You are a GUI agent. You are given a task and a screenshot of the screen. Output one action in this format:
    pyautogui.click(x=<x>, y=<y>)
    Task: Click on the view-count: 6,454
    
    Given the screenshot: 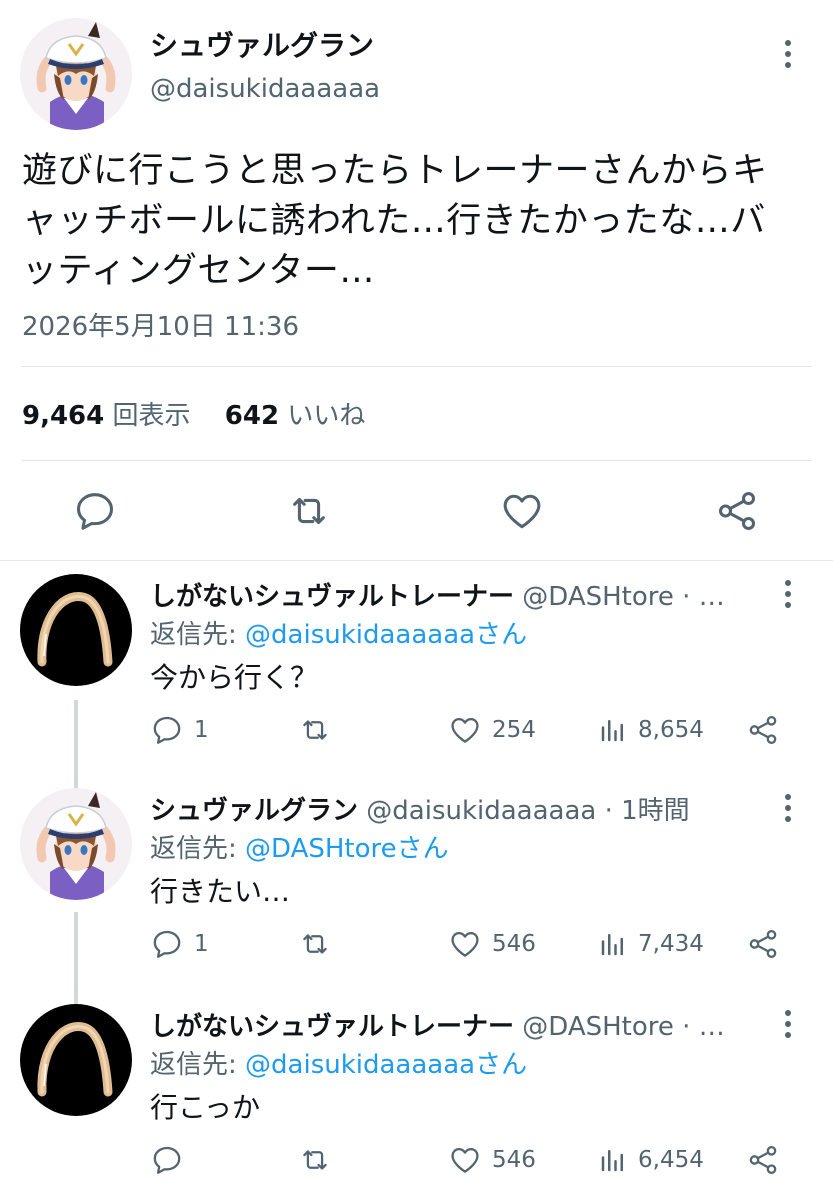 What is the action you would take?
    pyautogui.click(x=671, y=1160)
    